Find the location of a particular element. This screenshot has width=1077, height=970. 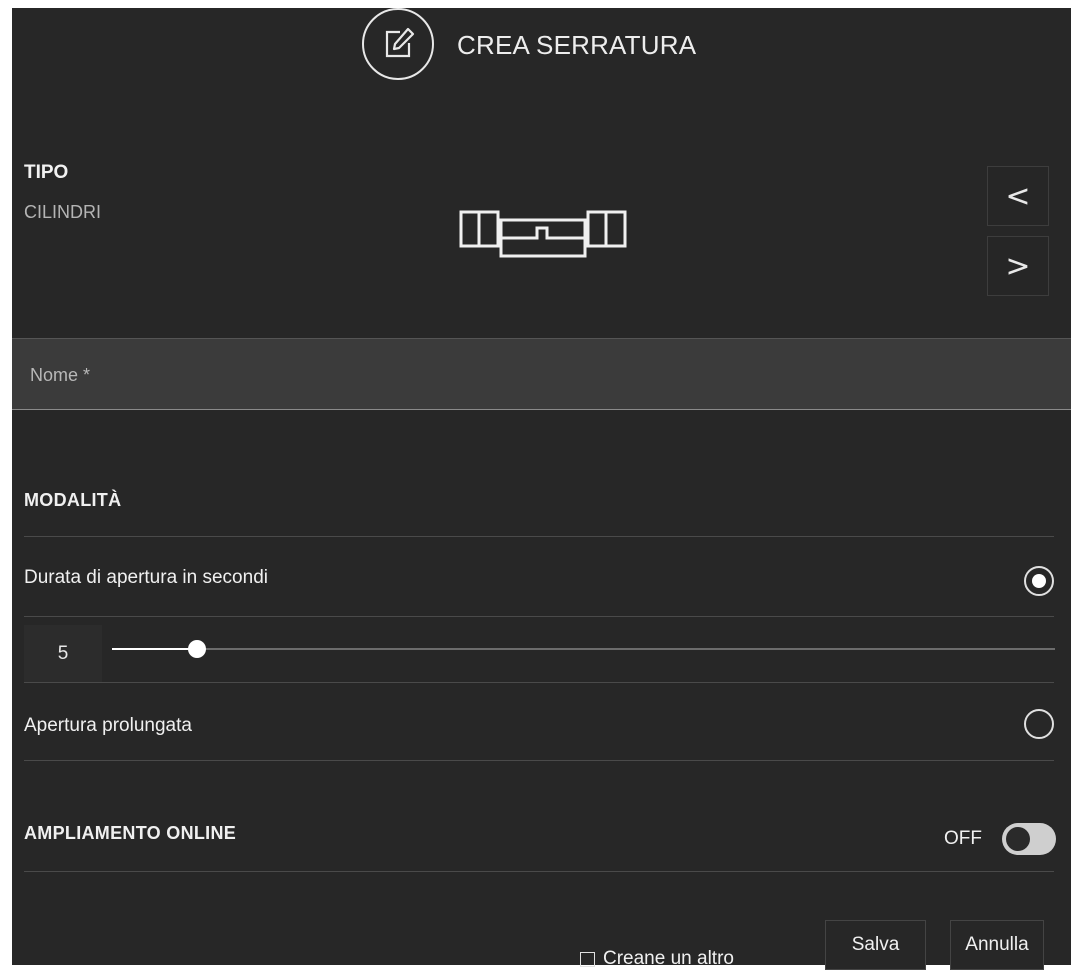

option-prolonged-label: Apertura prolungata is located at coordinates (108, 725).